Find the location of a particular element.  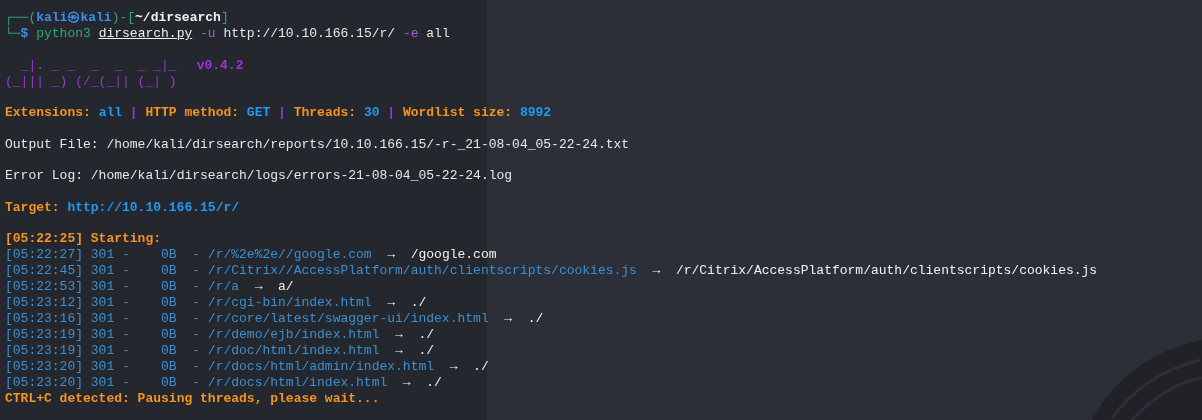

prompt-path: ~/dirsearch is located at coordinates (178, 18).